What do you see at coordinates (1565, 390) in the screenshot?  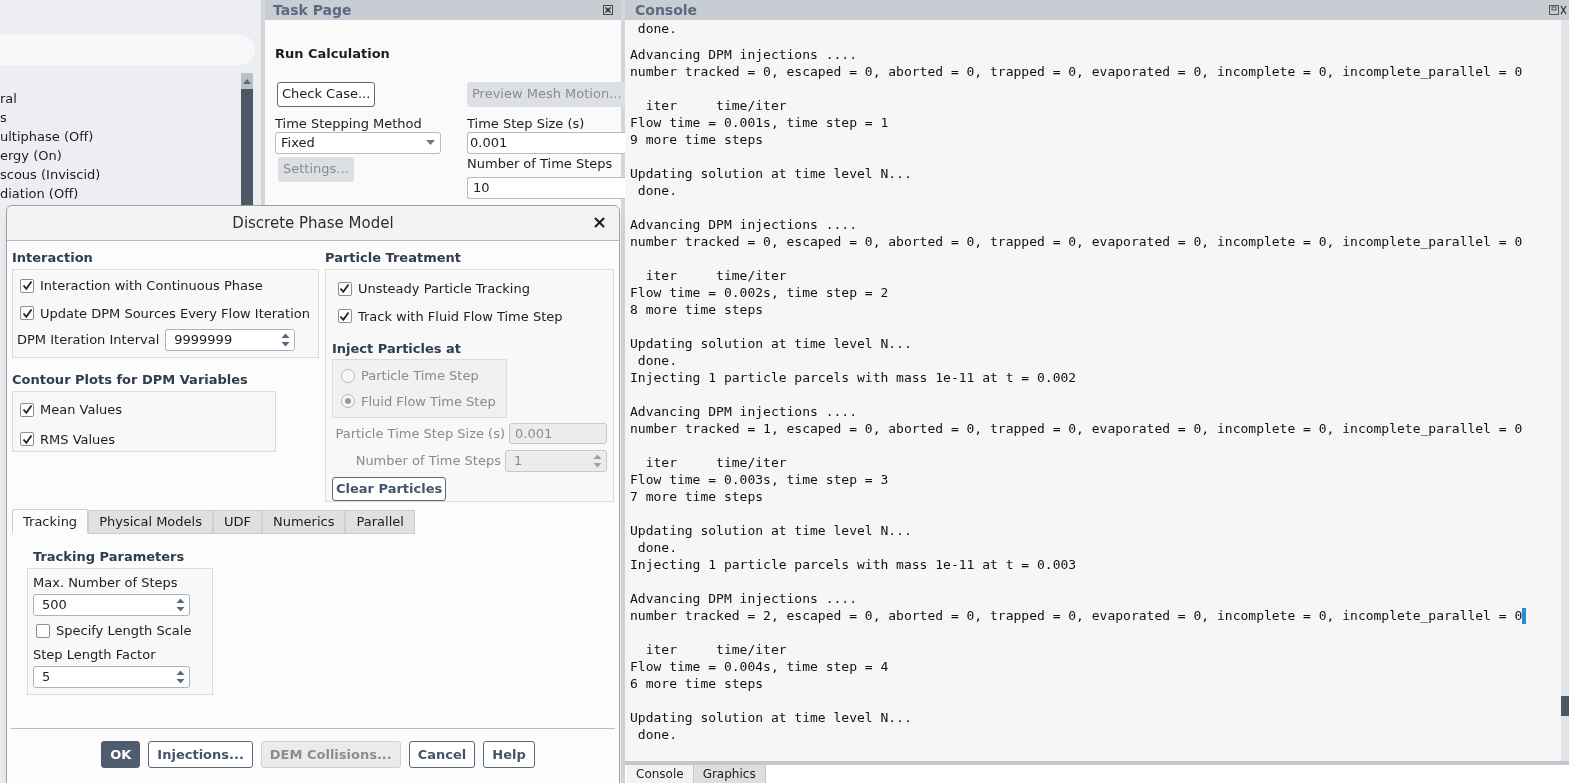 I see `scrollbar` at bounding box center [1565, 390].